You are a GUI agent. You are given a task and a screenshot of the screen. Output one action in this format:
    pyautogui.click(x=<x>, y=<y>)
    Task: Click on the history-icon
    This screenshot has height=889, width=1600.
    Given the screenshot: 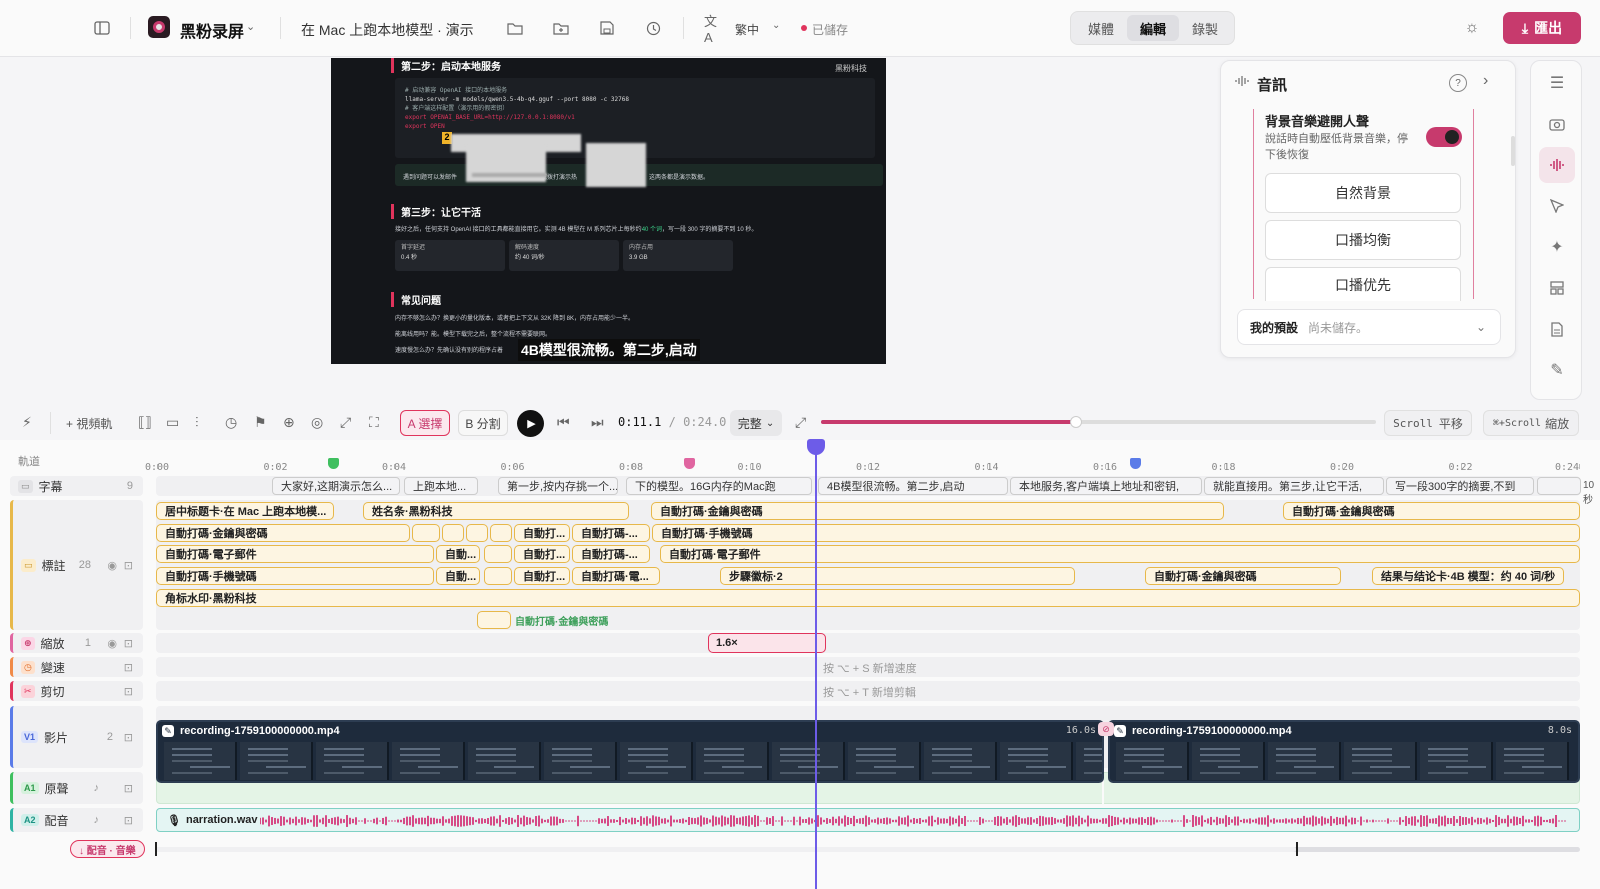 What is the action you would take?
    pyautogui.click(x=653, y=28)
    